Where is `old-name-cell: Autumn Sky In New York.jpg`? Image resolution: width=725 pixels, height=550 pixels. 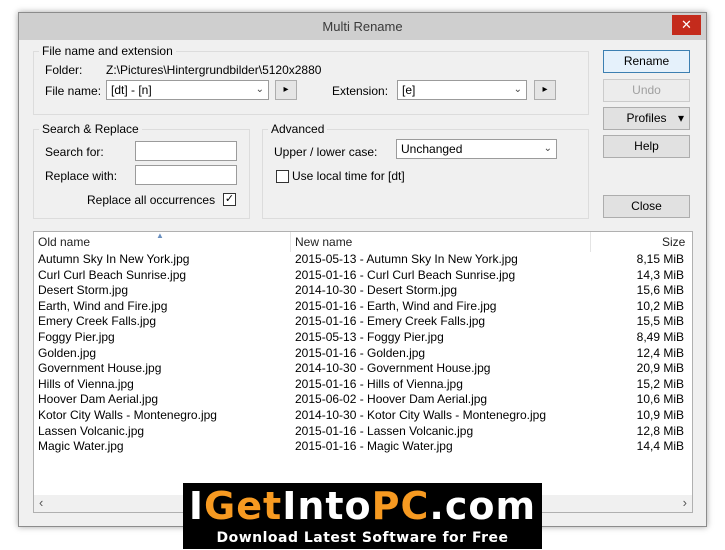 old-name-cell: Autumn Sky In New York.jpg is located at coordinates (114, 259).